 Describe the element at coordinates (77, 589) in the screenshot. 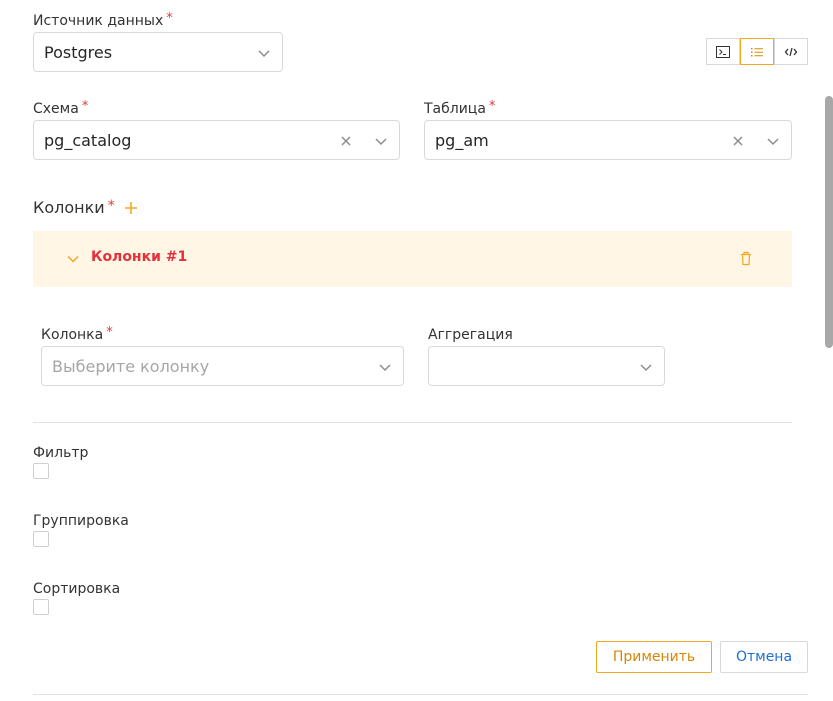

I see `sorting-label: Сортировка` at that location.